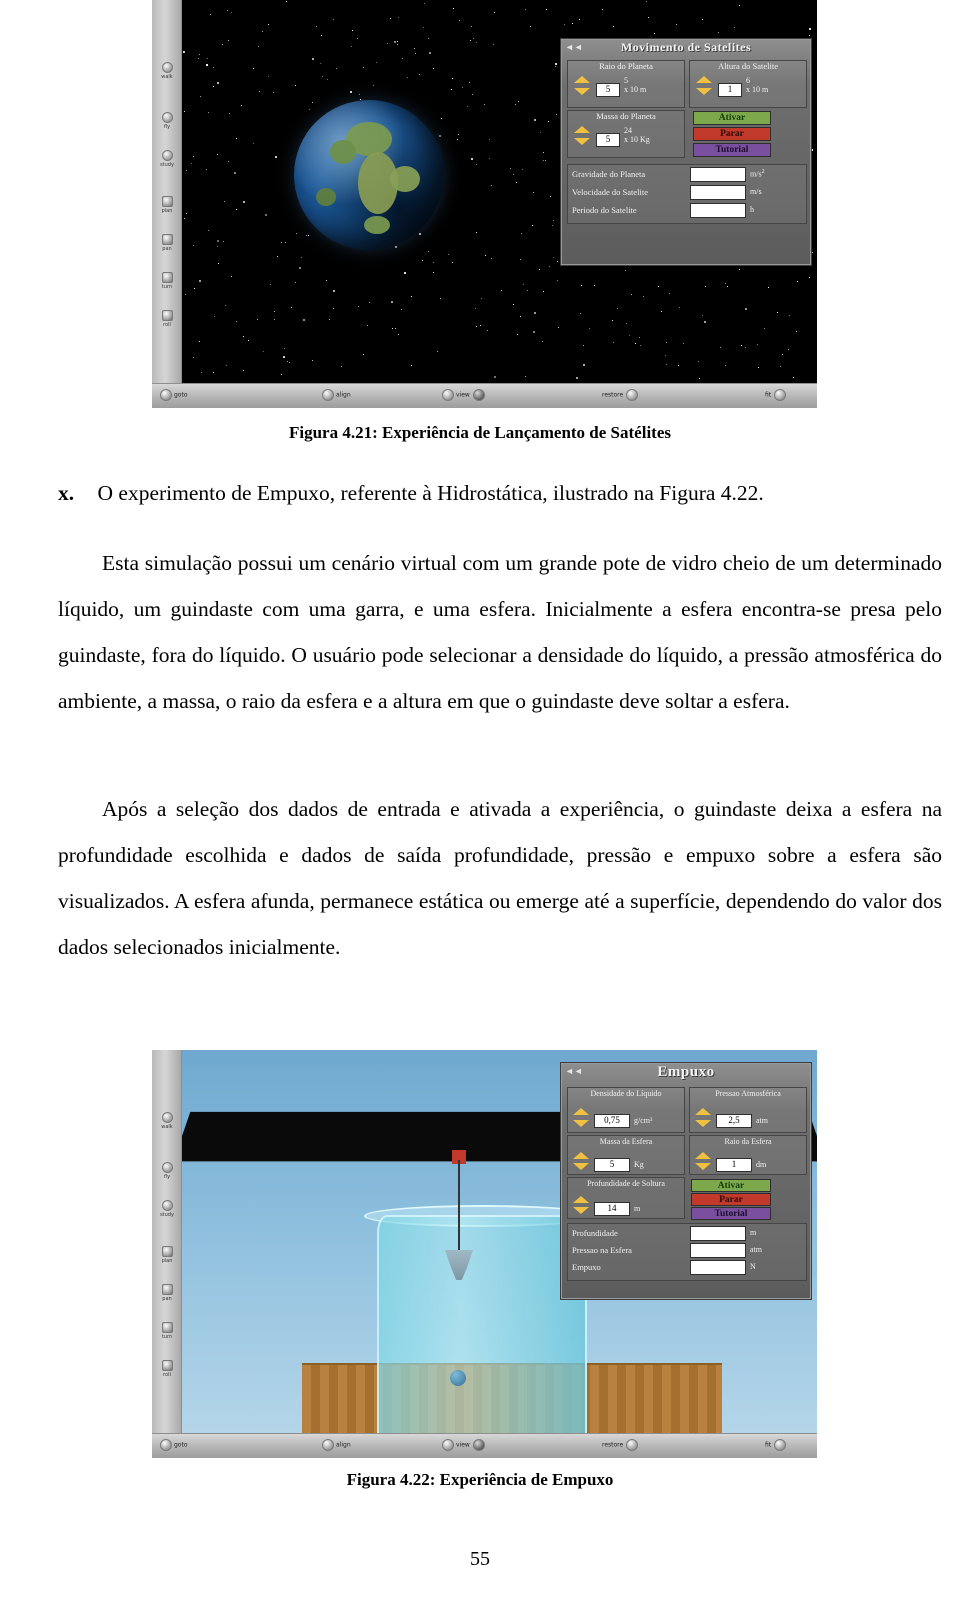  Describe the element at coordinates (626, 1183) in the screenshot. I see `field-label: Profundidade de Soltura` at that location.